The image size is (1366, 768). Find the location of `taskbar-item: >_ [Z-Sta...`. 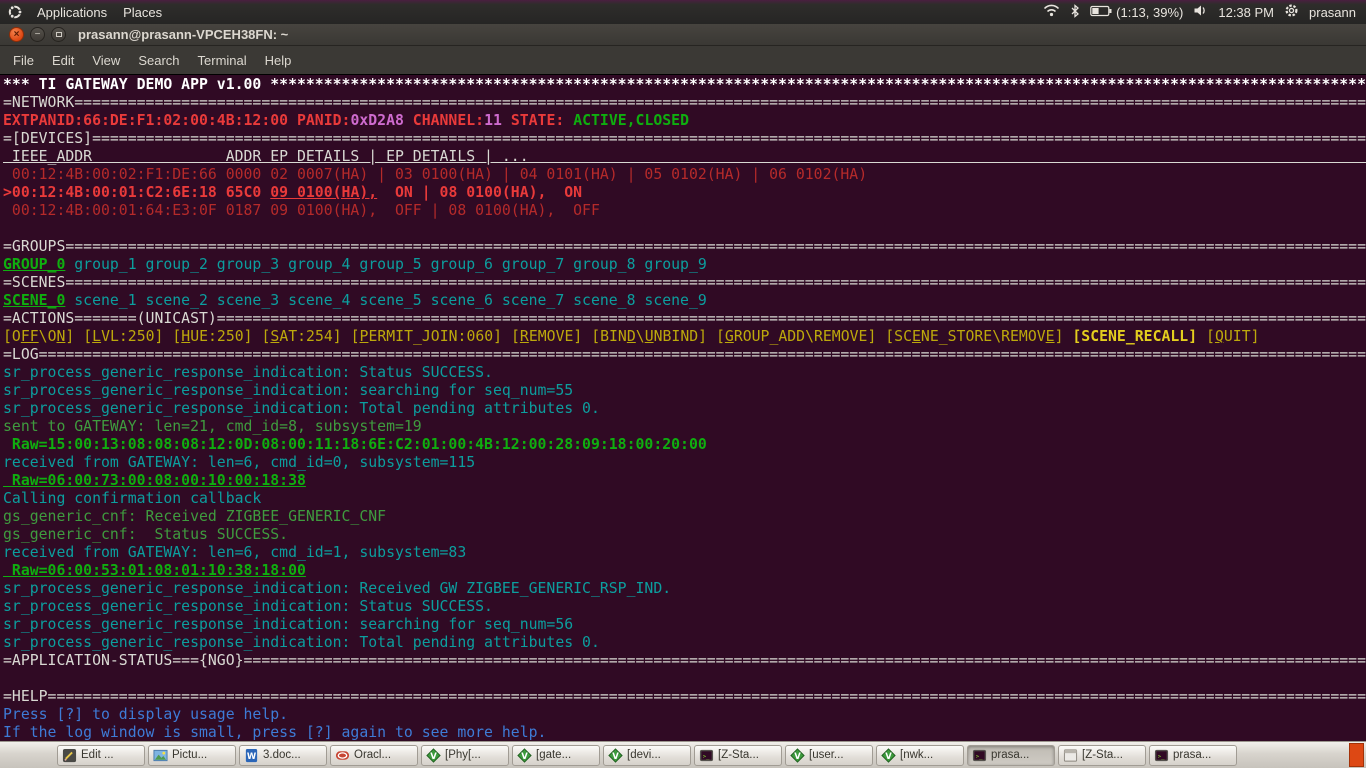

taskbar-item: >_ [Z-Sta... is located at coordinates (738, 755).